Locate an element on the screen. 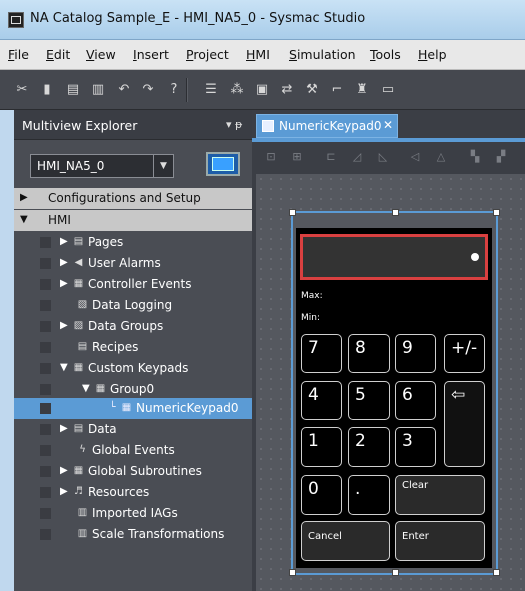  key-2: 2 is located at coordinates (369, 447).